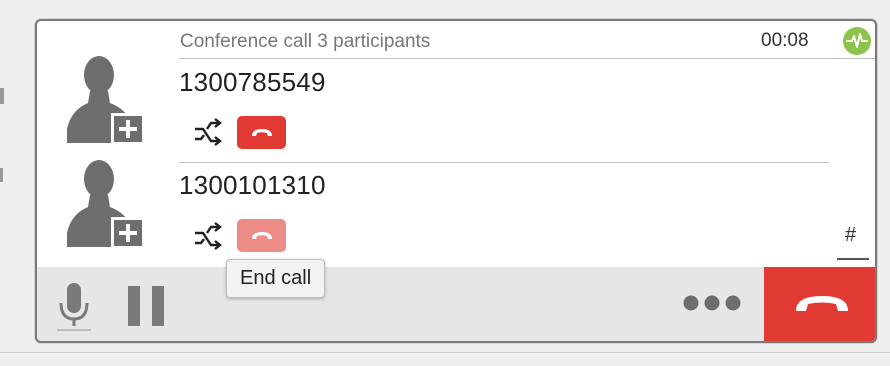 Image resolution: width=890 pixels, height=366 pixels. Describe the element at coordinates (504, 162) in the screenshot. I see `participant-divider` at that location.